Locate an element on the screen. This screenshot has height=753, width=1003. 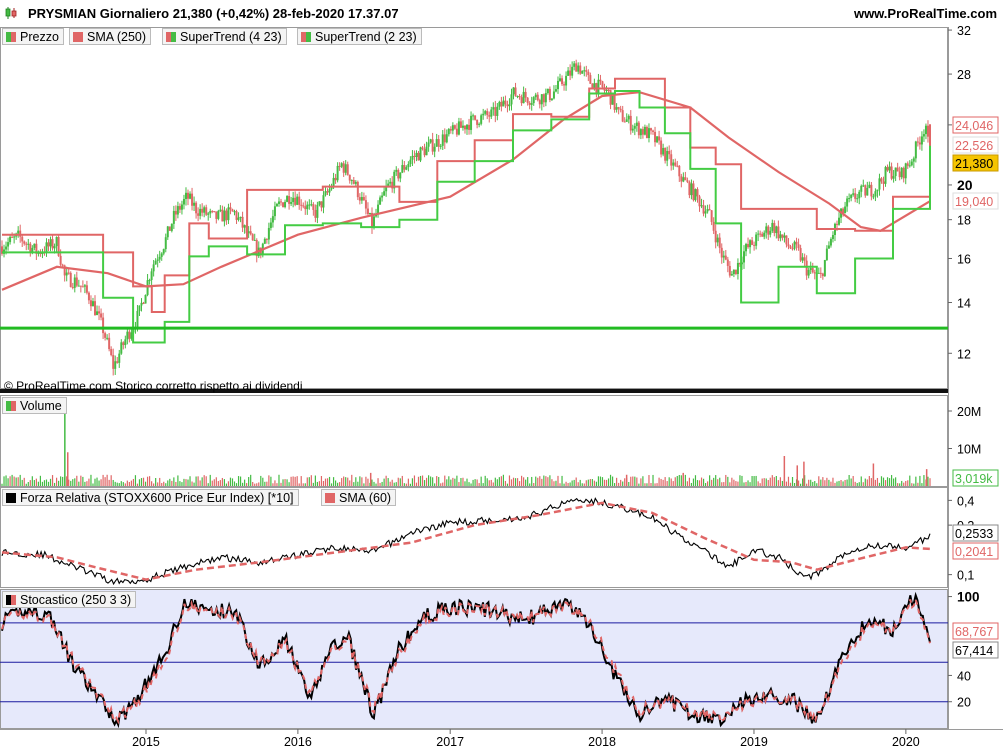
legend-prezzo: Prezzo is located at coordinates (33, 36).